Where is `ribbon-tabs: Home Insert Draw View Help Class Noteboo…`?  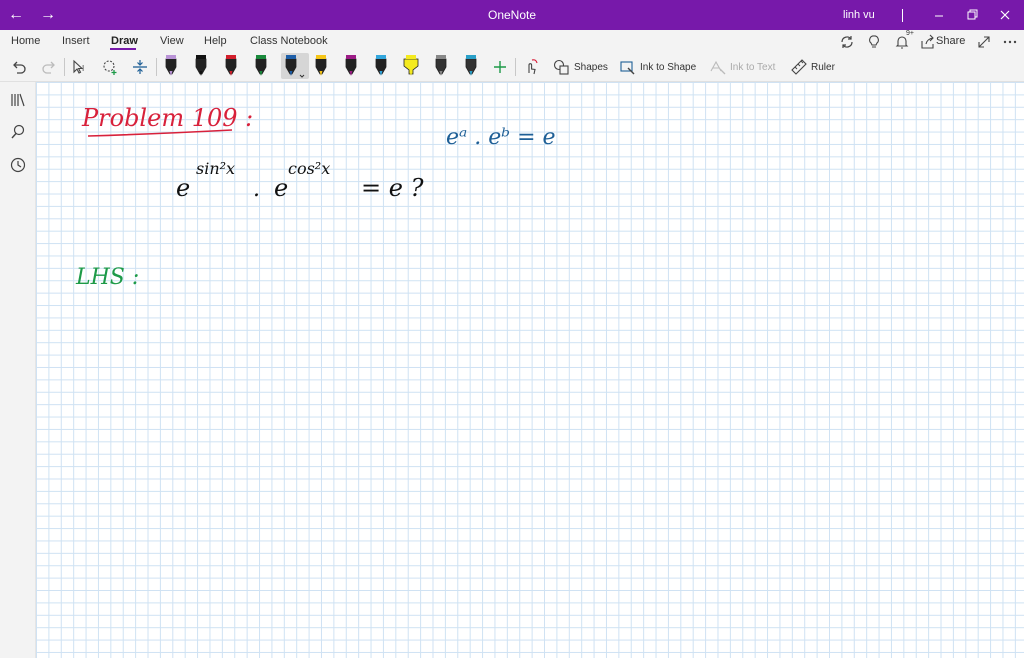 ribbon-tabs: Home Insert Draw View Help Class Noteboo… is located at coordinates (512, 41).